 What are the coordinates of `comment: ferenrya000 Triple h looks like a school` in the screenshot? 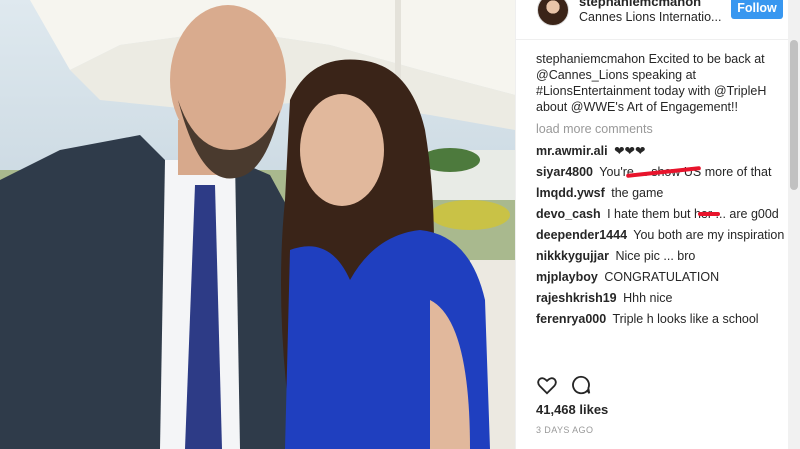 It's located at (662, 319).